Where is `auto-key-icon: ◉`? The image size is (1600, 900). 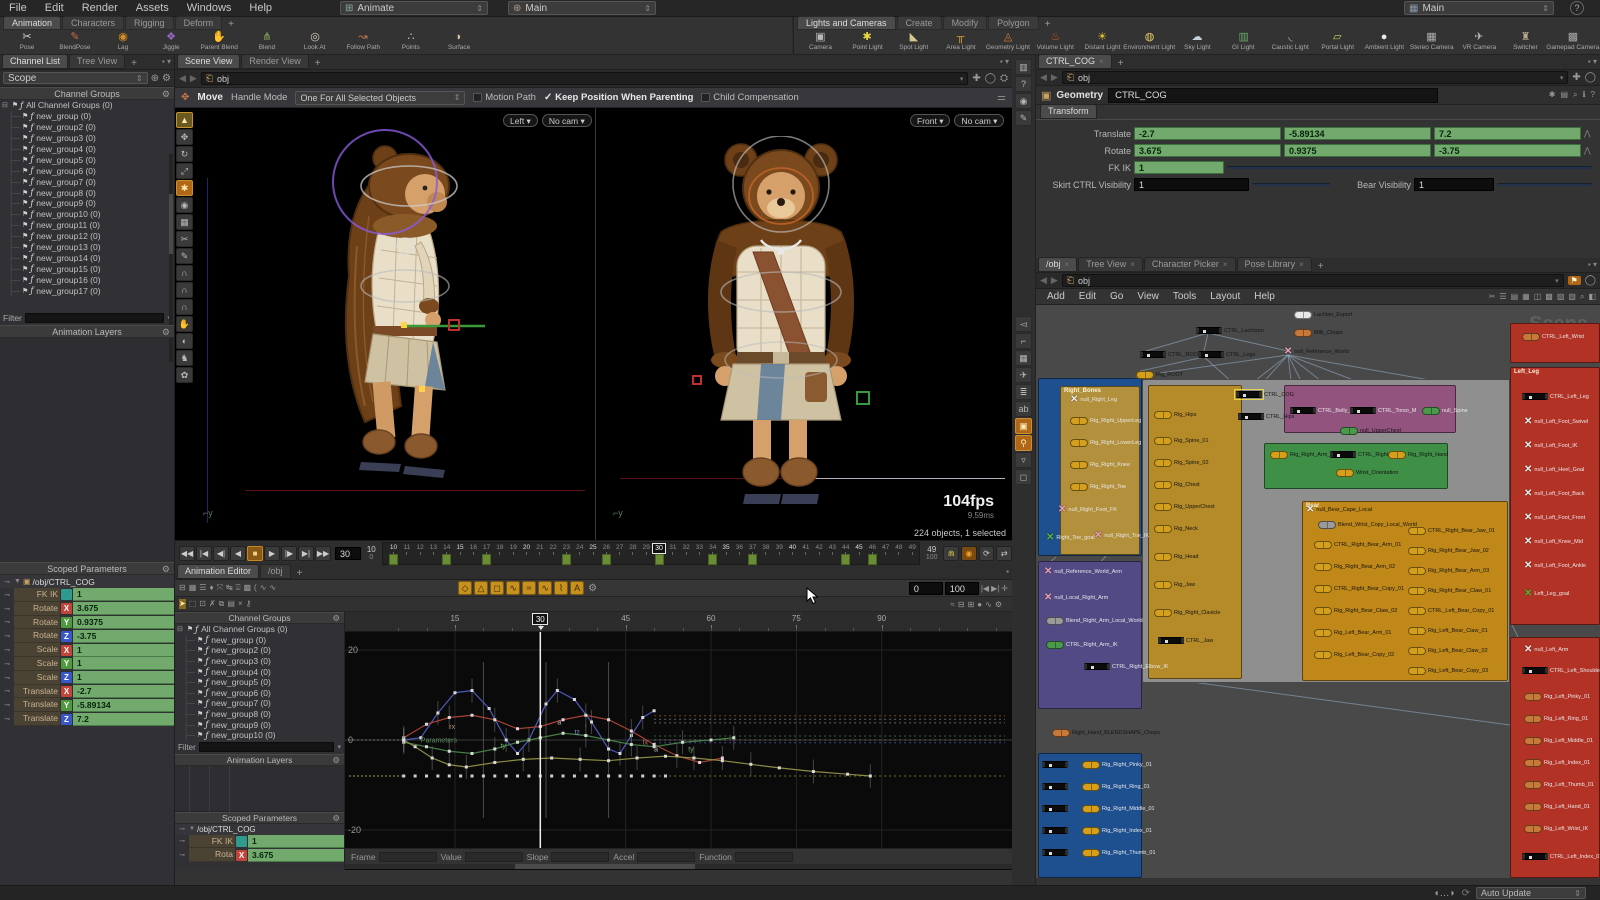 auto-key-icon: ◉ is located at coordinates (969, 553).